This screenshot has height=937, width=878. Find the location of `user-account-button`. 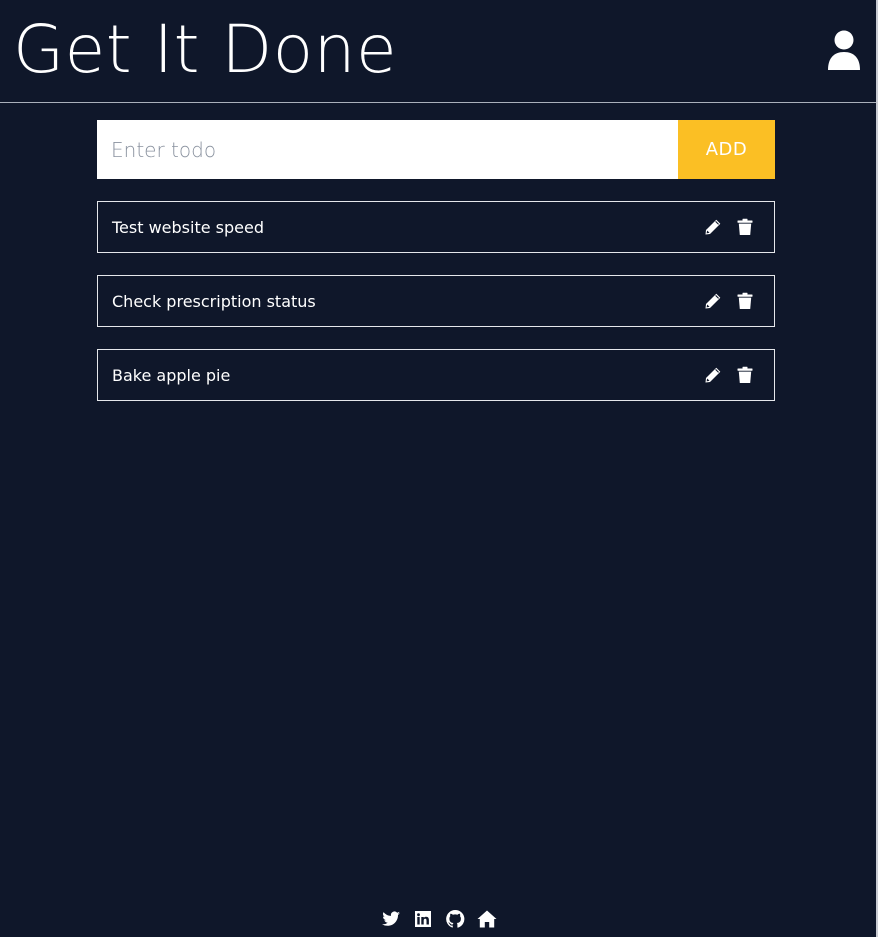

user-account-button is located at coordinates (844, 50).